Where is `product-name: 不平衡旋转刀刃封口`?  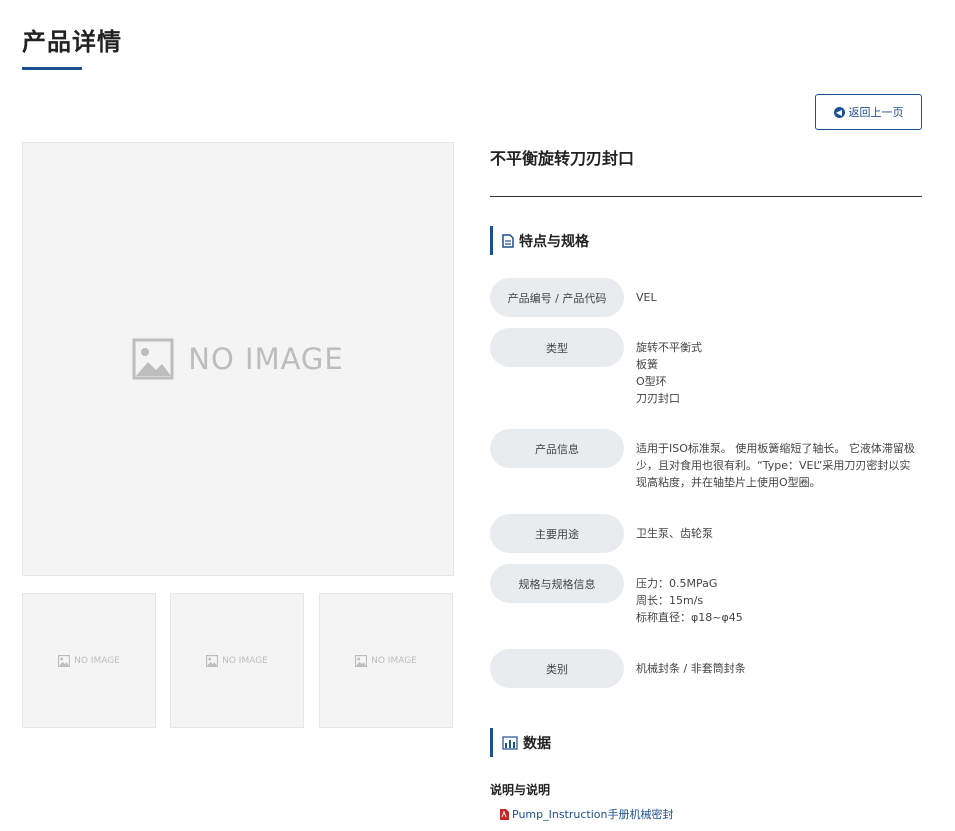 product-name: 不平衡旋转刀刃封口 is located at coordinates (562, 158).